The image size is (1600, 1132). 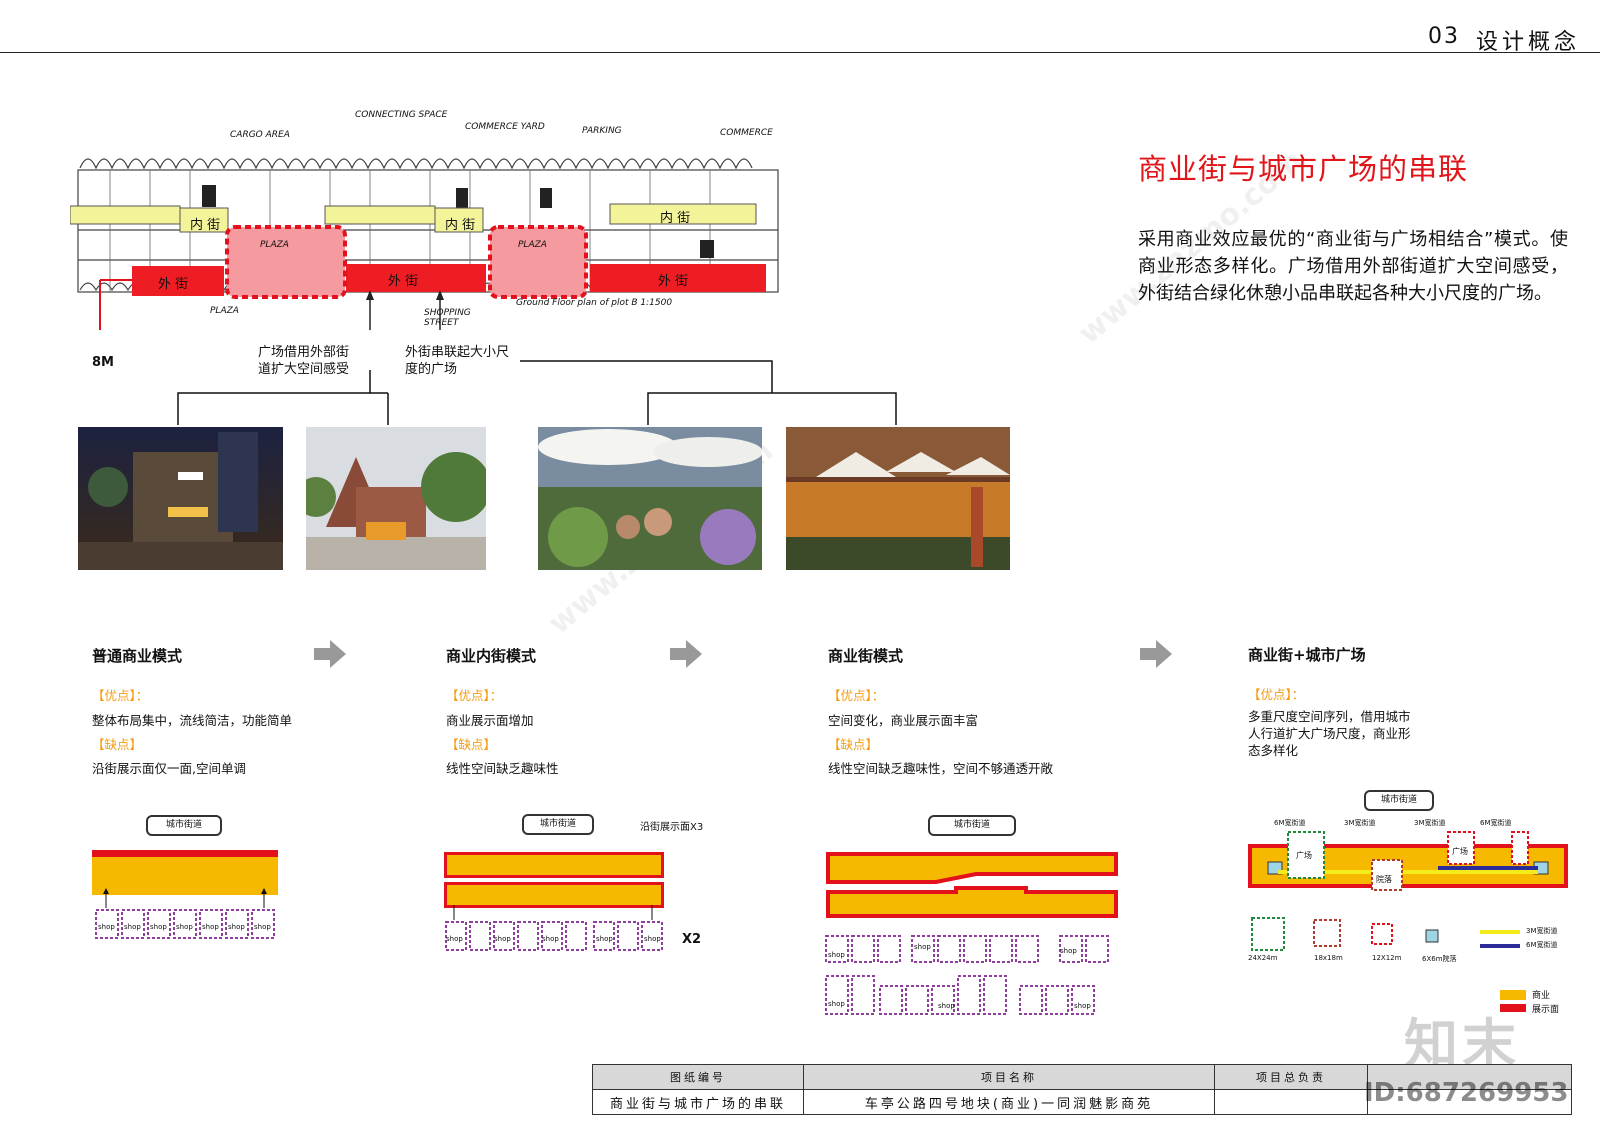 What do you see at coordinates (491, 656) in the screenshot?
I see `mode-title: 商业内街模式` at bounding box center [491, 656].